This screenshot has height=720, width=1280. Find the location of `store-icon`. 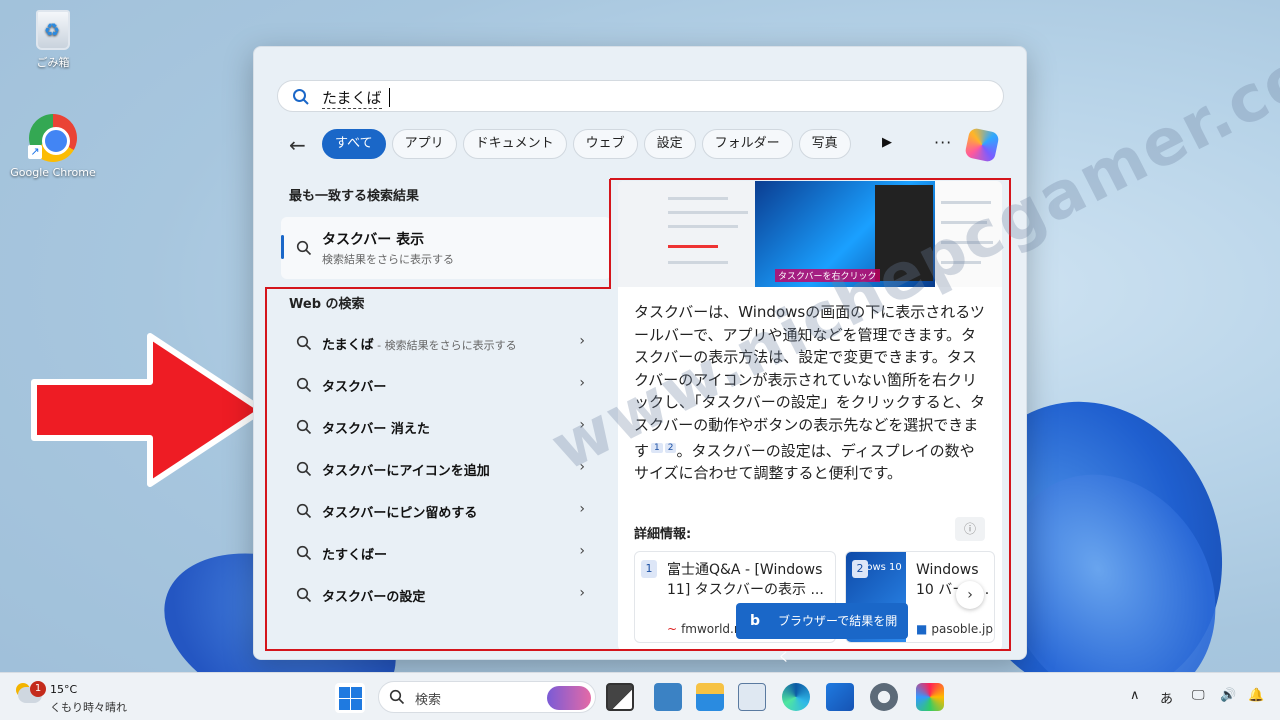

store-icon is located at coordinates (840, 697).